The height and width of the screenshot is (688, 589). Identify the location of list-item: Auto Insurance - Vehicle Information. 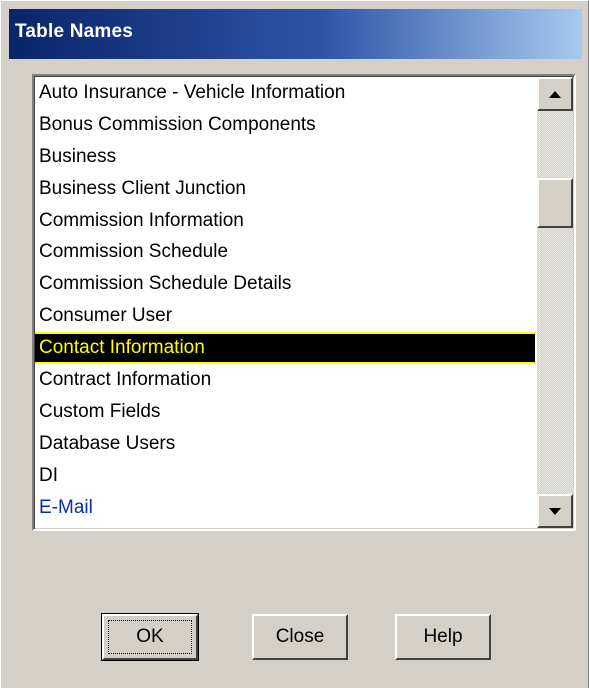
(285, 93).